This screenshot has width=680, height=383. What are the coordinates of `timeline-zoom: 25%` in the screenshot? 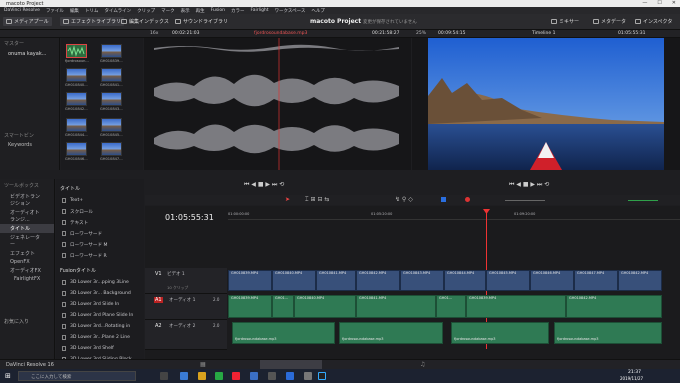 It's located at (421, 33).